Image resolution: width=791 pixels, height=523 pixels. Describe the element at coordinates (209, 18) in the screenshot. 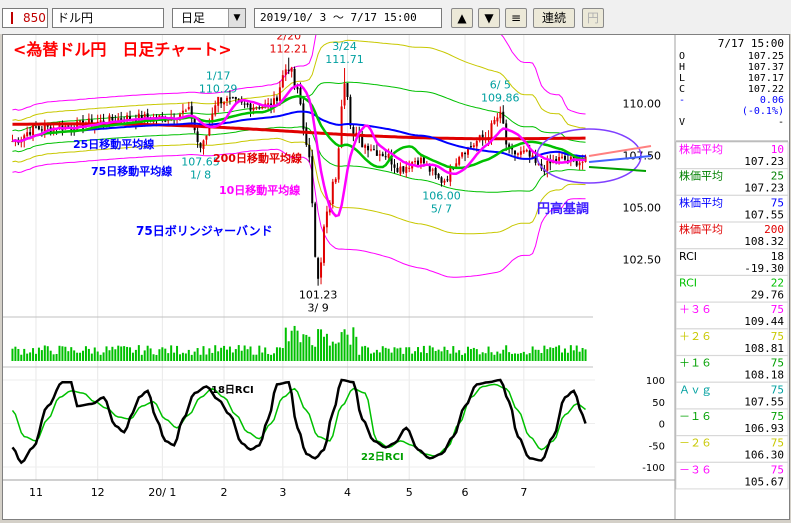

I see `period-select: 日足 ▼` at that location.